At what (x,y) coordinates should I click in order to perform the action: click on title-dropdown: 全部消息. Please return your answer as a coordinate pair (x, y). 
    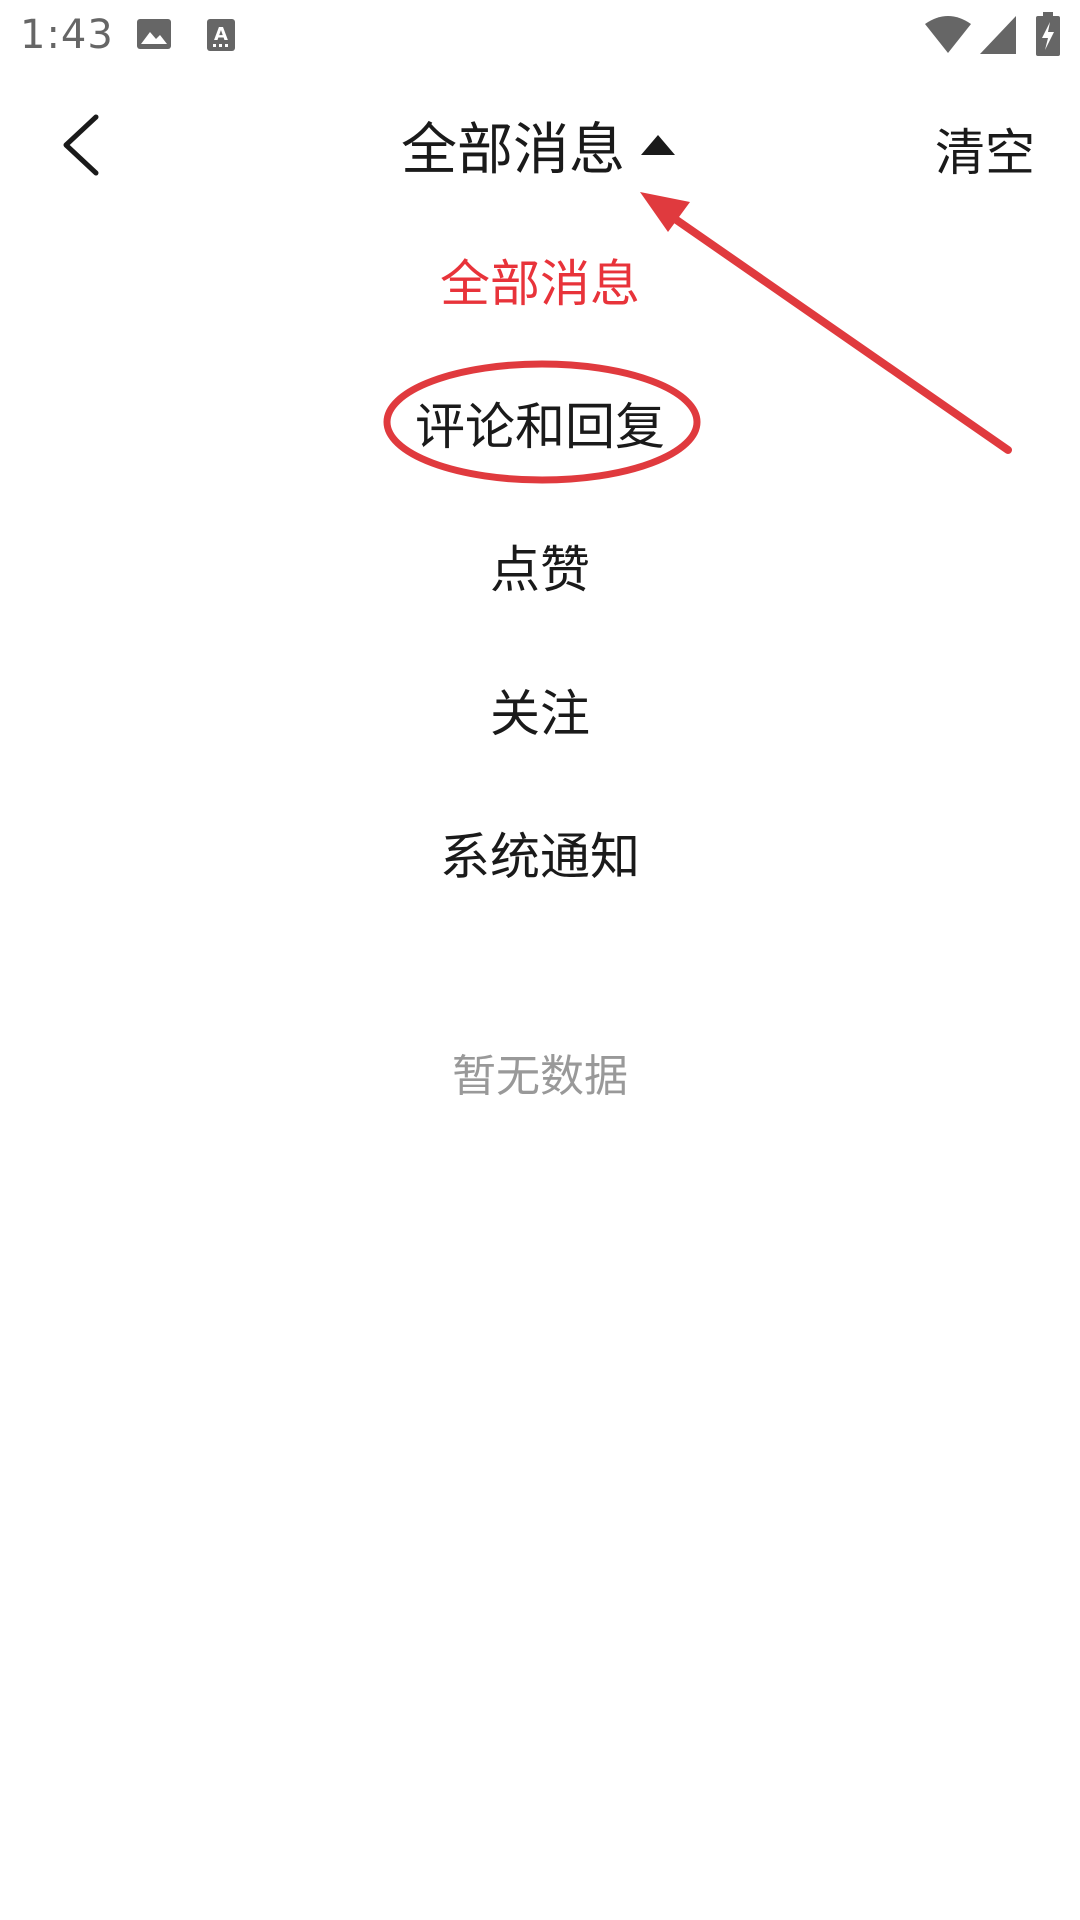
    Looking at the image, I should click on (540, 145).